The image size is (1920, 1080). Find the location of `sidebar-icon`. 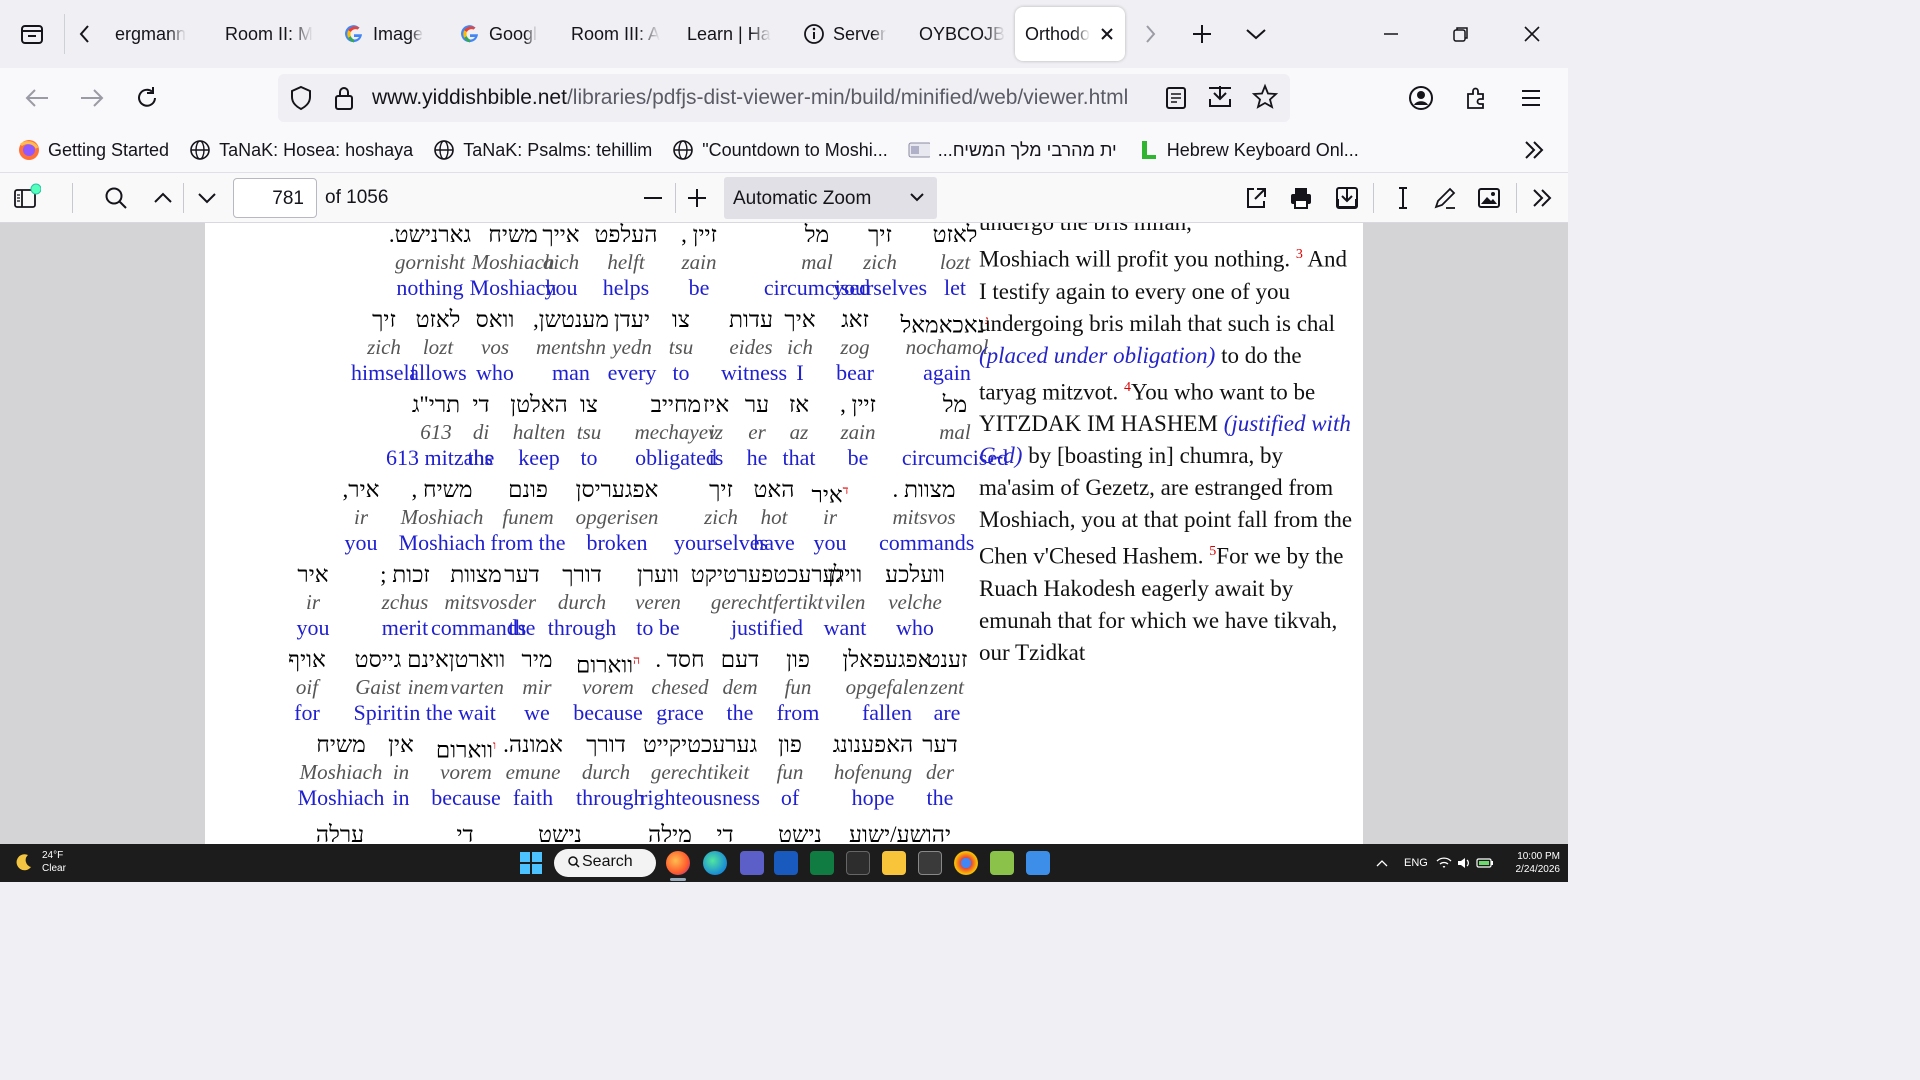

sidebar-icon is located at coordinates (26, 198).